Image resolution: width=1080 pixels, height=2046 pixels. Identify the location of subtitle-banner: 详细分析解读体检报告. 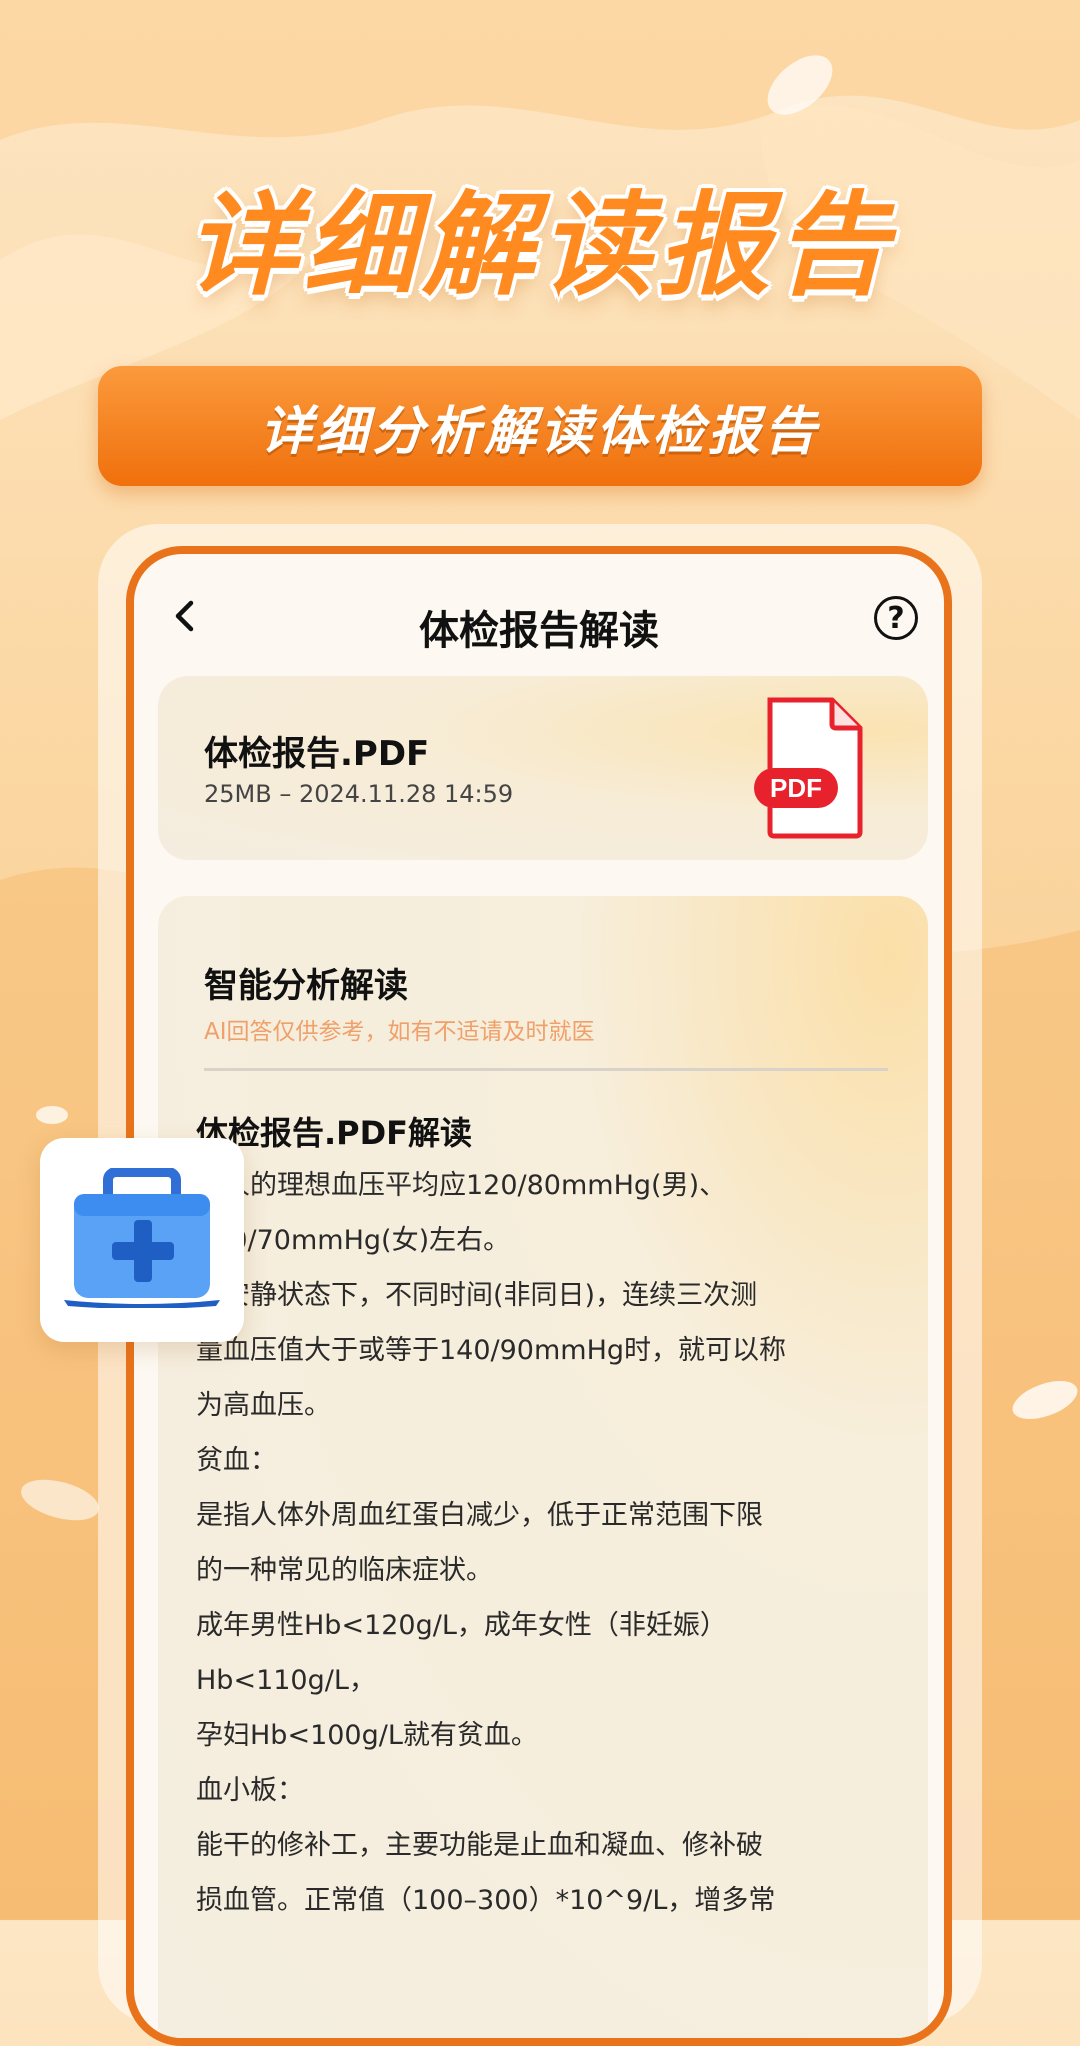
(540, 426).